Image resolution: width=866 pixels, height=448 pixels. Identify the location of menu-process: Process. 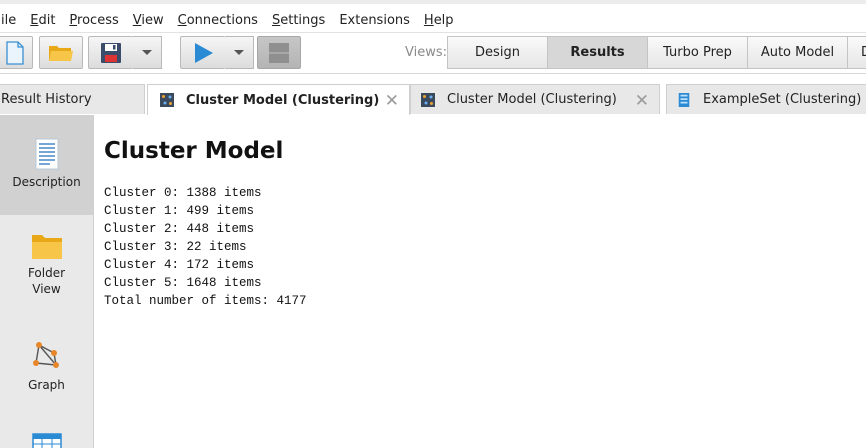
(93, 20).